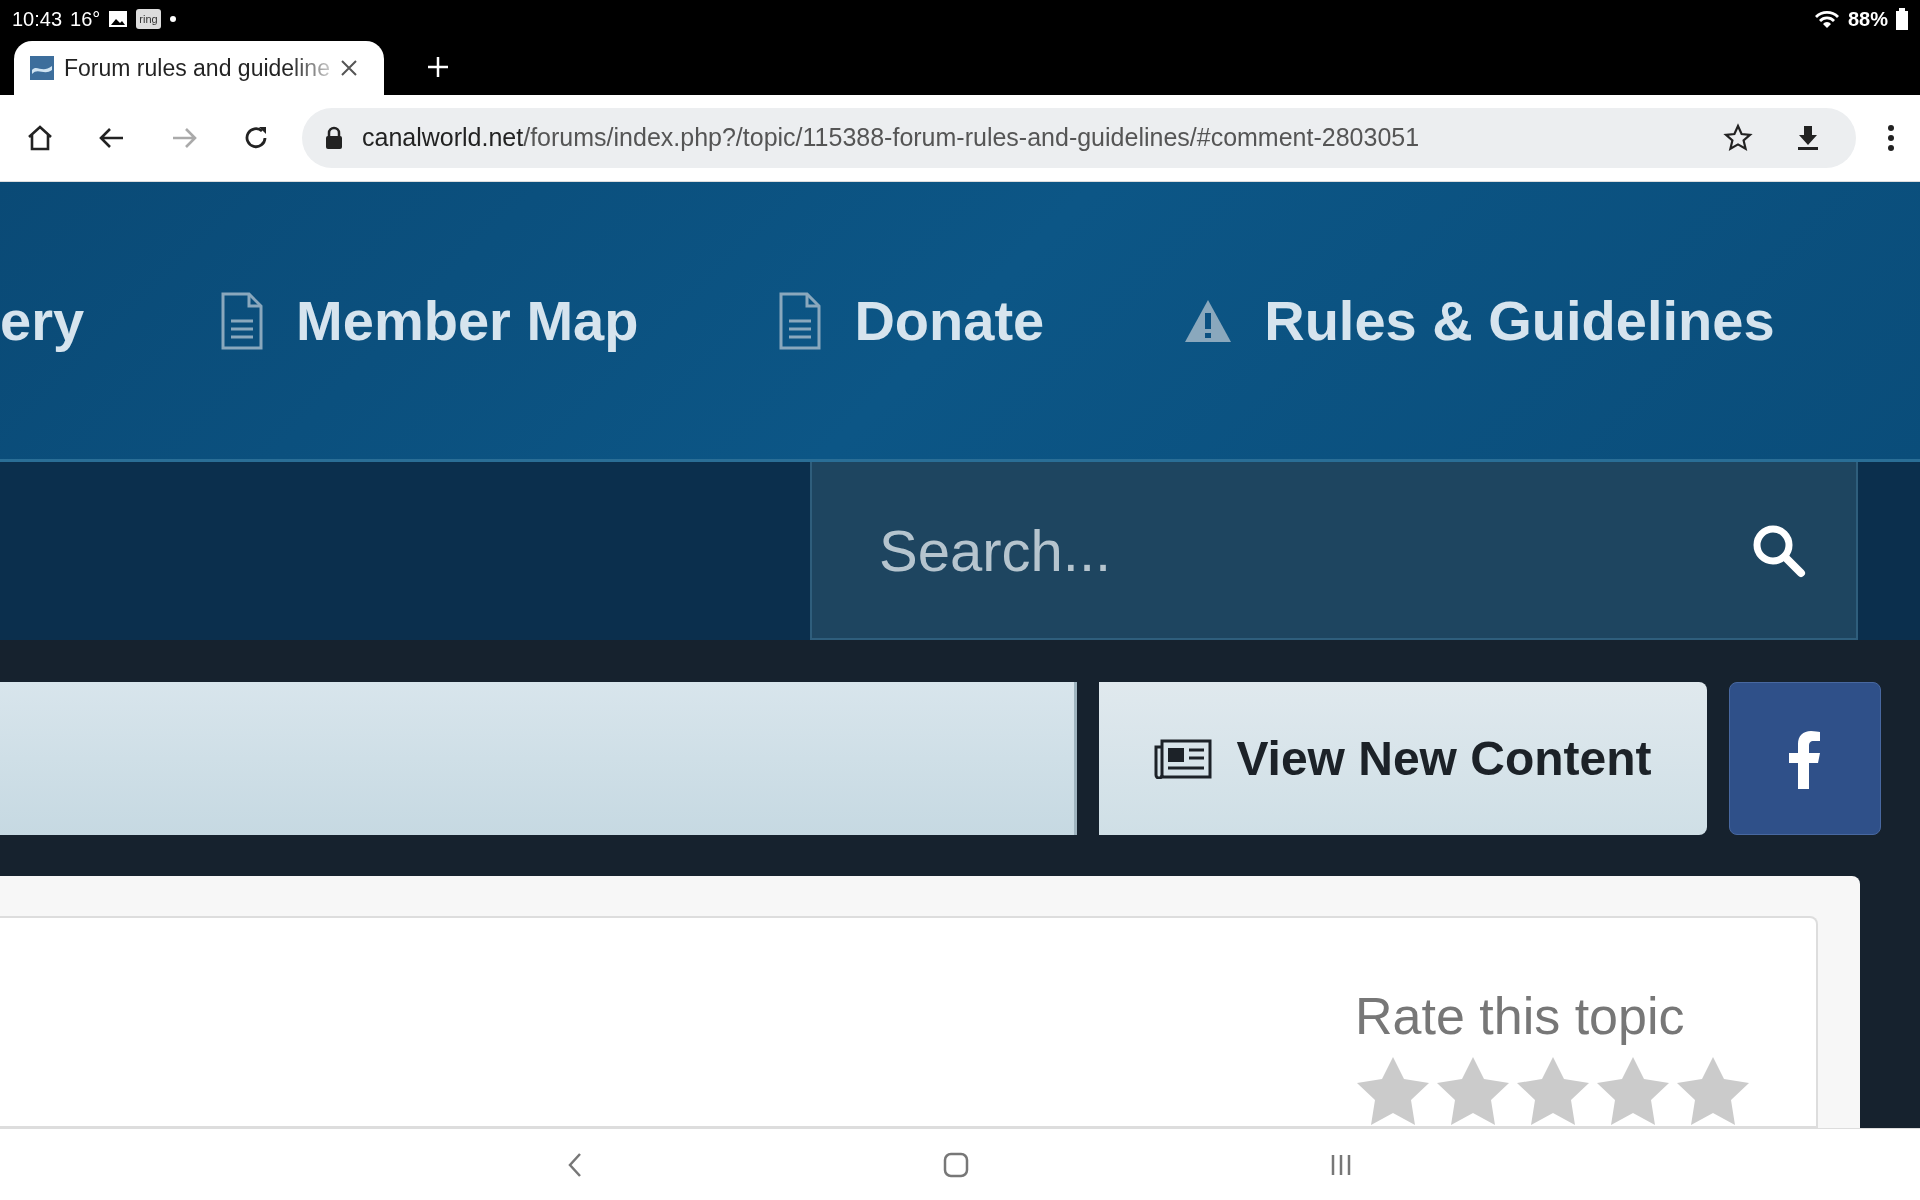 The width and height of the screenshot is (1920, 1200). I want to click on star-rating, so click(1553, 1091).